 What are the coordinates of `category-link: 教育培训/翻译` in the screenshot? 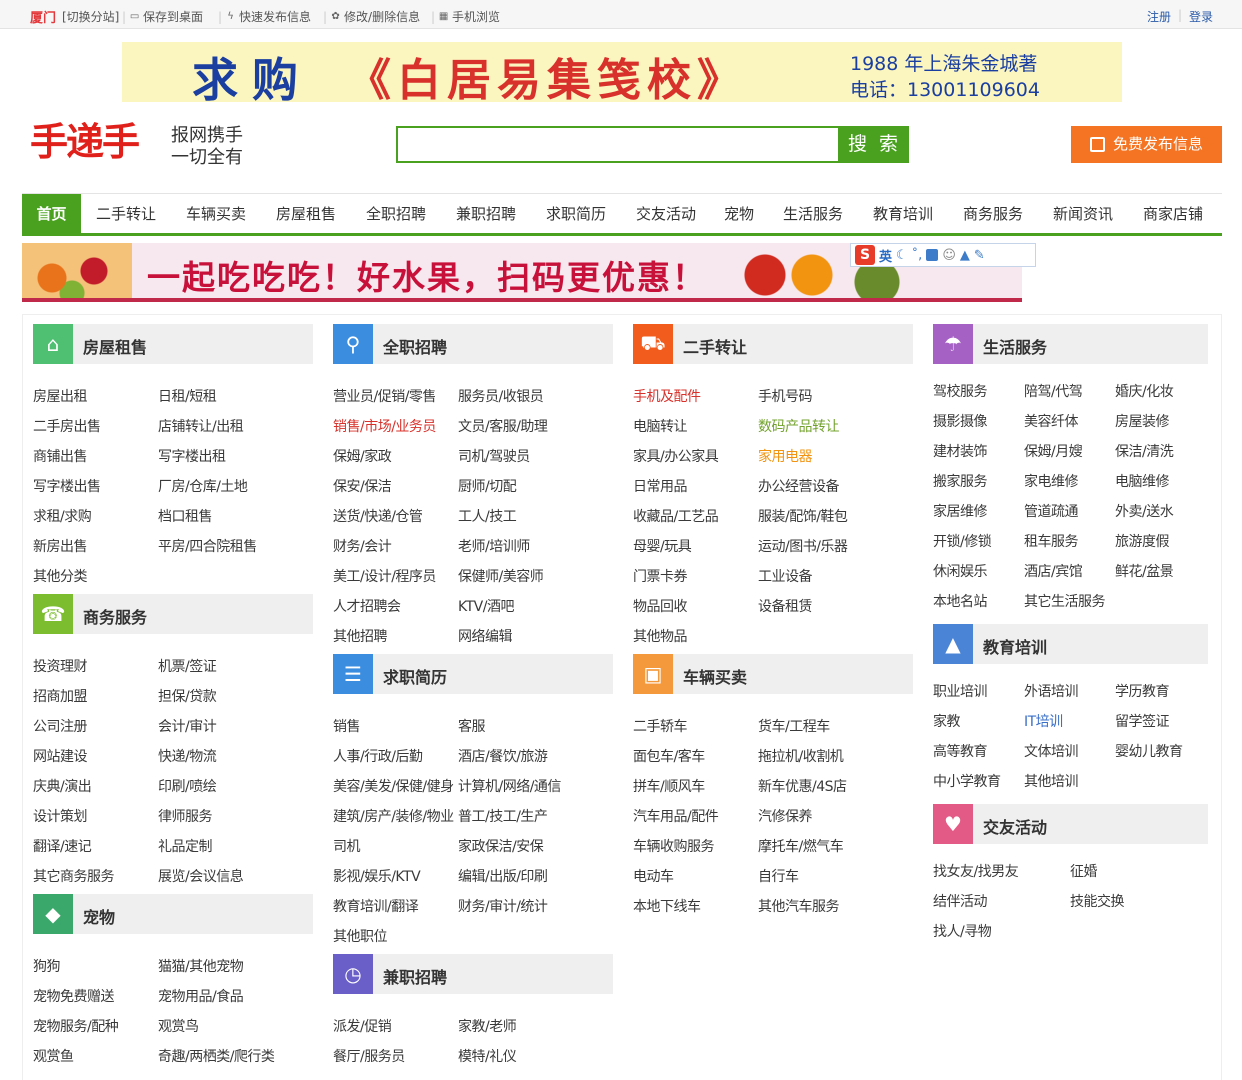 It's located at (376, 906).